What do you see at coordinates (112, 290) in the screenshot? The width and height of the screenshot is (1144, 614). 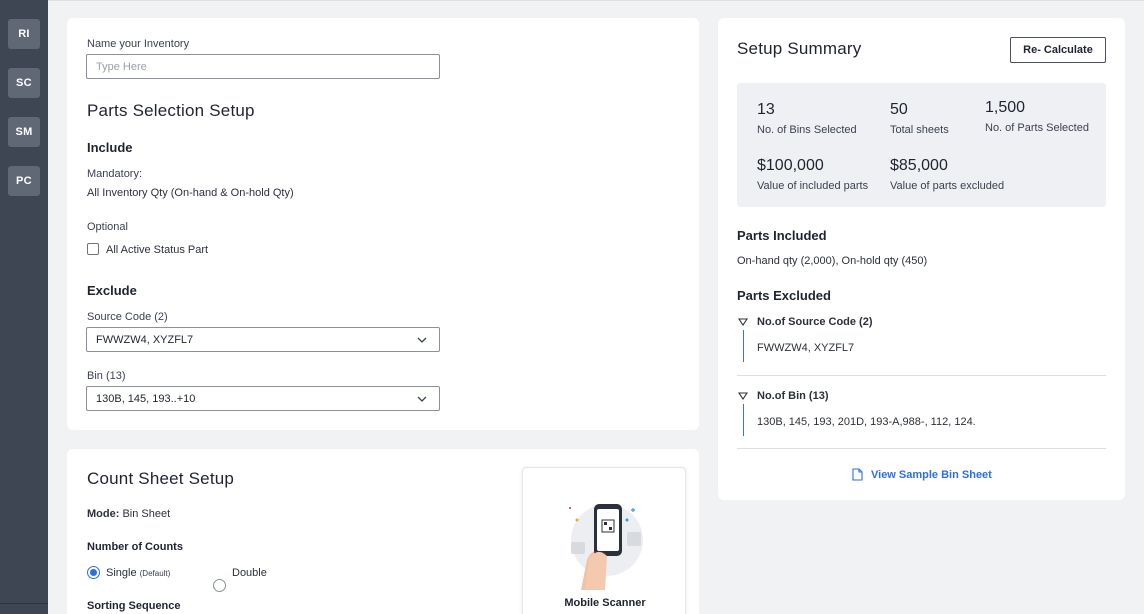 I see `exclude-heading: Exclude` at bounding box center [112, 290].